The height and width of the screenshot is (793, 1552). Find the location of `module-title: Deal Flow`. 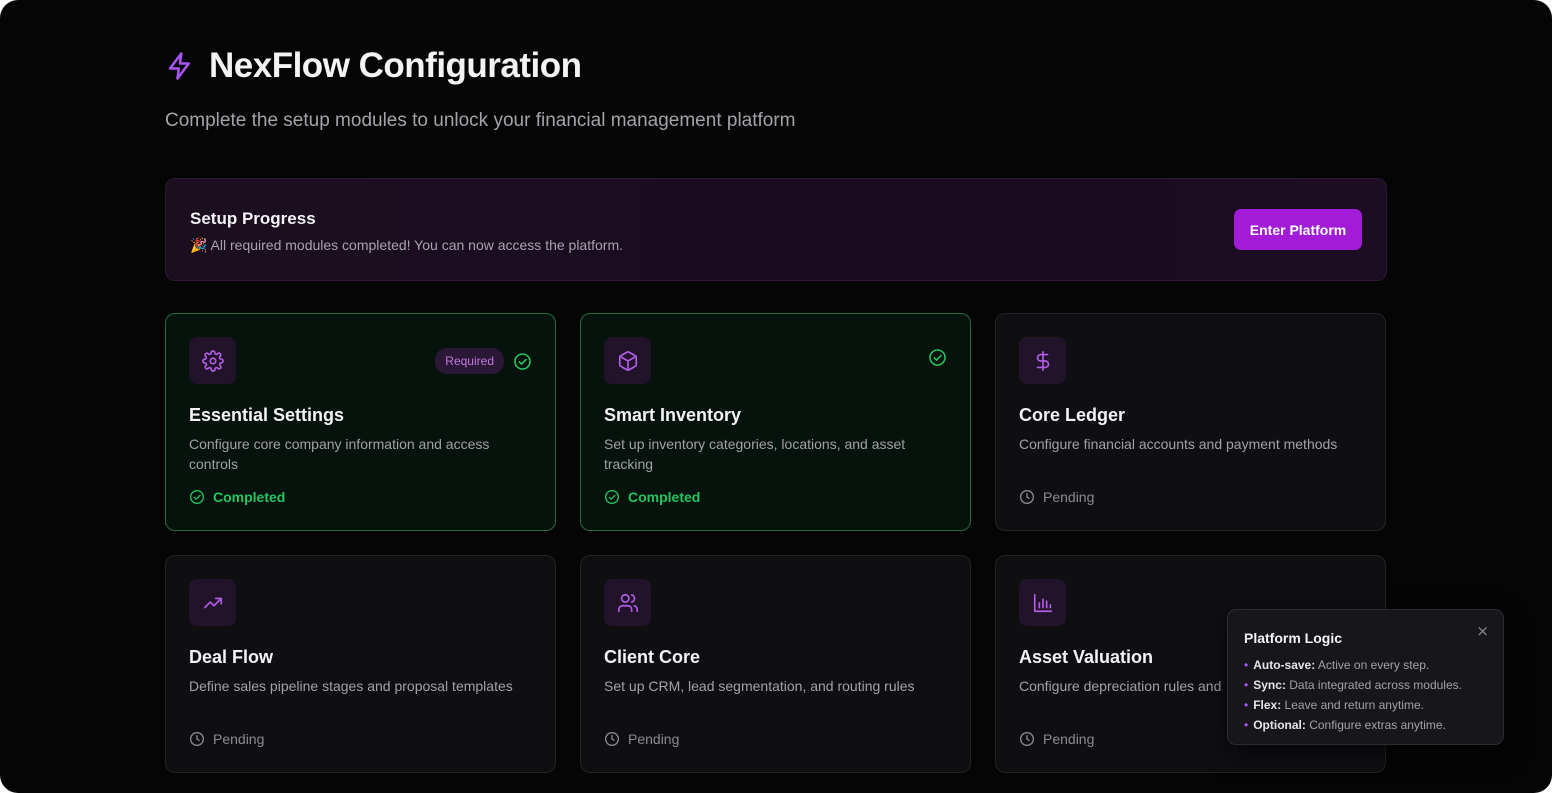

module-title: Deal Flow is located at coordinates (231, 657).